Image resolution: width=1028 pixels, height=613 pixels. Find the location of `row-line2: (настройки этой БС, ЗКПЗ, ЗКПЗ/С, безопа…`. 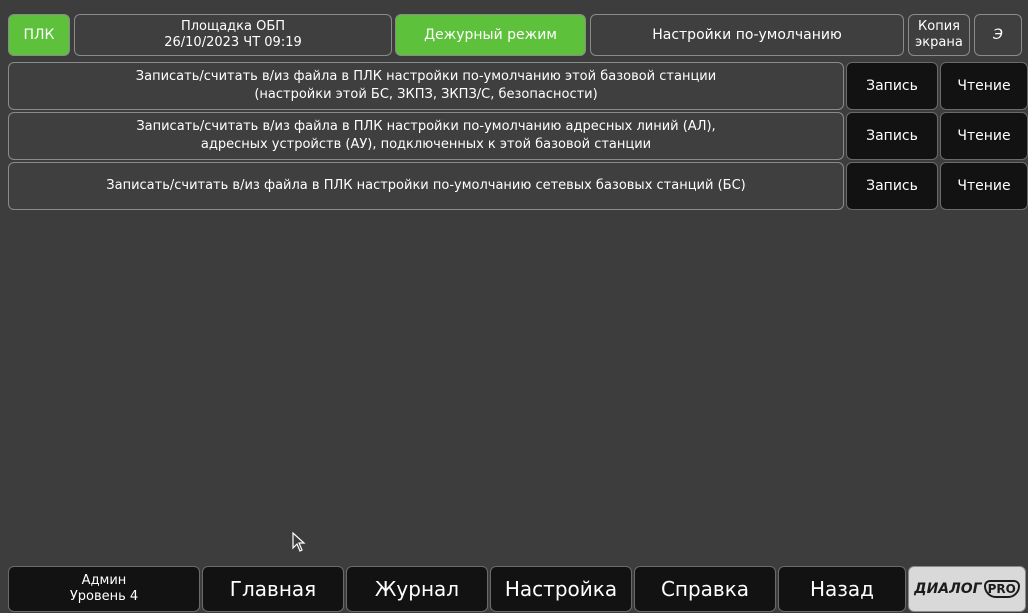

row-line2: (настройки этой БС, ЗКПЗ, ЗКПЗ/С, безопа… is located at coordinates (426, 94).